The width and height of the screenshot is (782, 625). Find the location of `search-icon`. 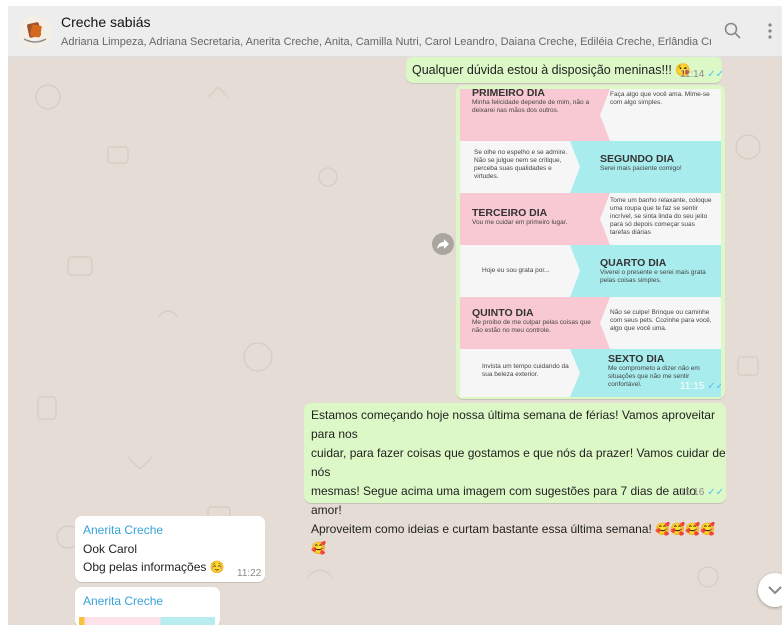

search-icon is located at coordinates (733, 31).